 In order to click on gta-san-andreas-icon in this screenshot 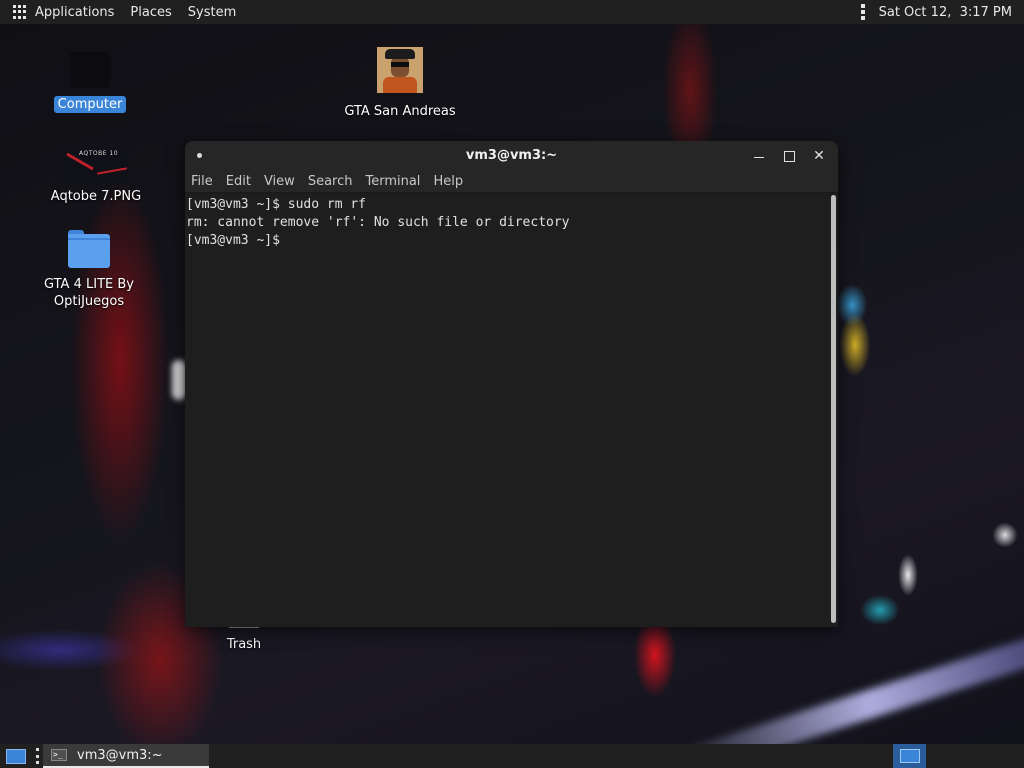, I will do `click(400, 70)`.